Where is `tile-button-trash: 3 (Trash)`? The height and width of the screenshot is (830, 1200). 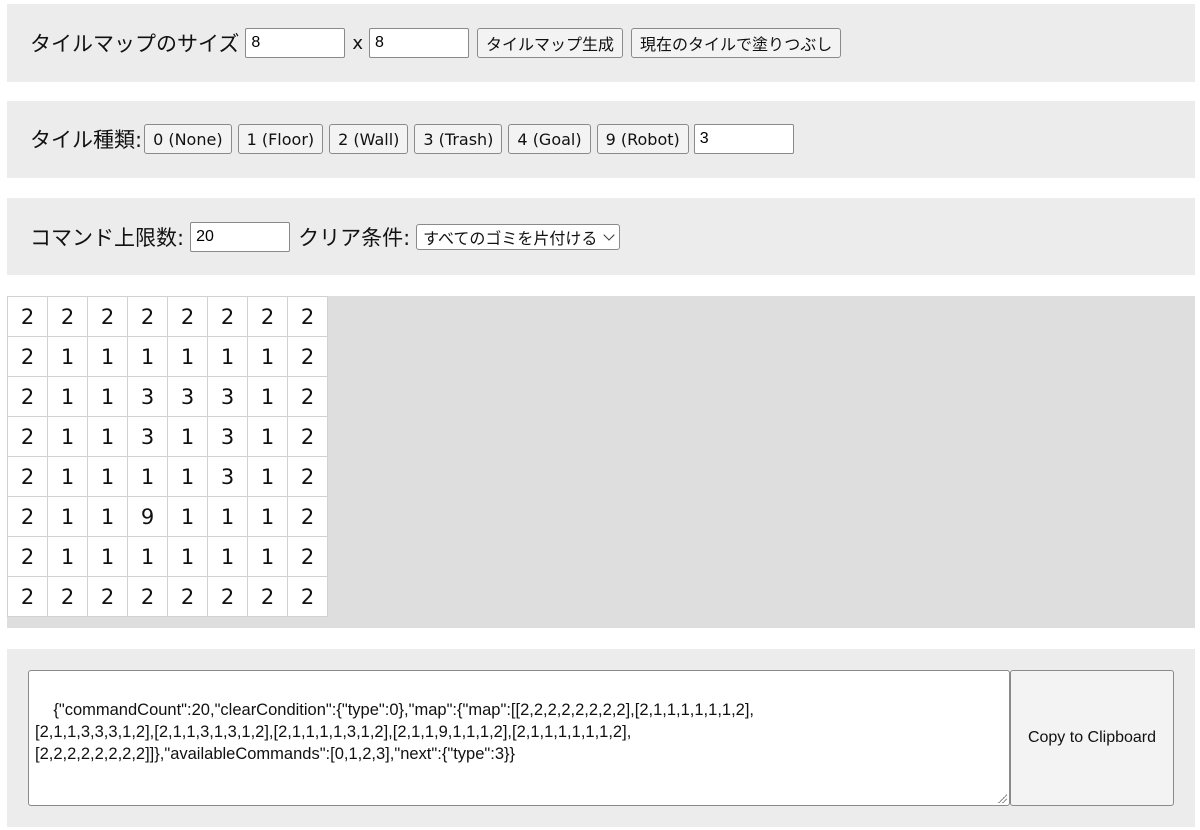 tile-button-trash: 3 (Trash) is located at coordinates (458, 139).